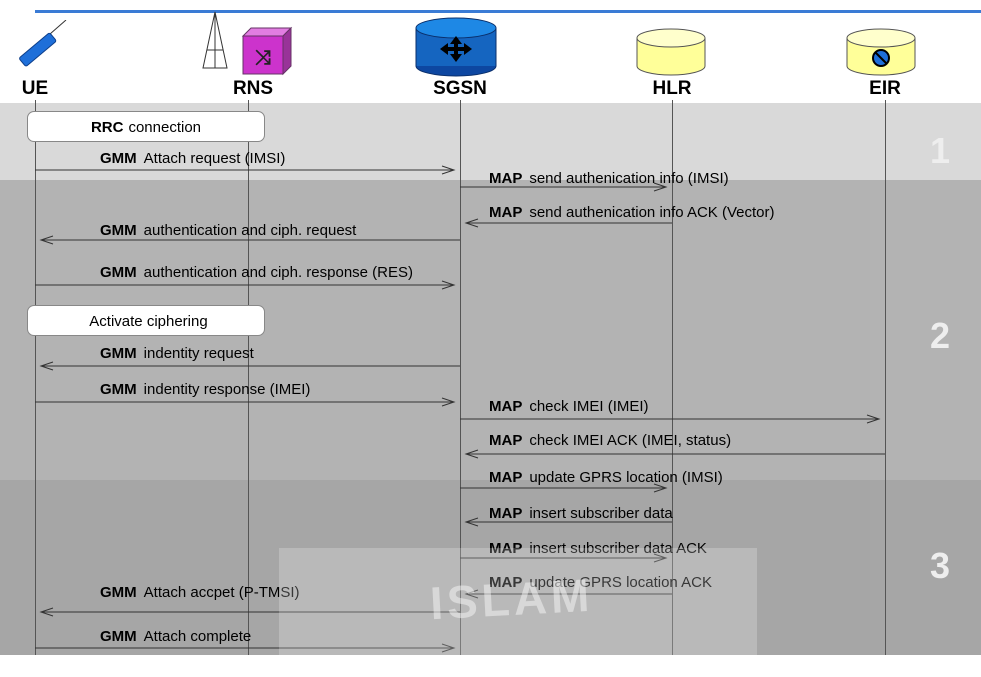 This screenshot has height=677, width=981. Describe the element at coordinates (511, 599) in the screenshot. I see `watermark-logo-text: ISLAM` at that location.